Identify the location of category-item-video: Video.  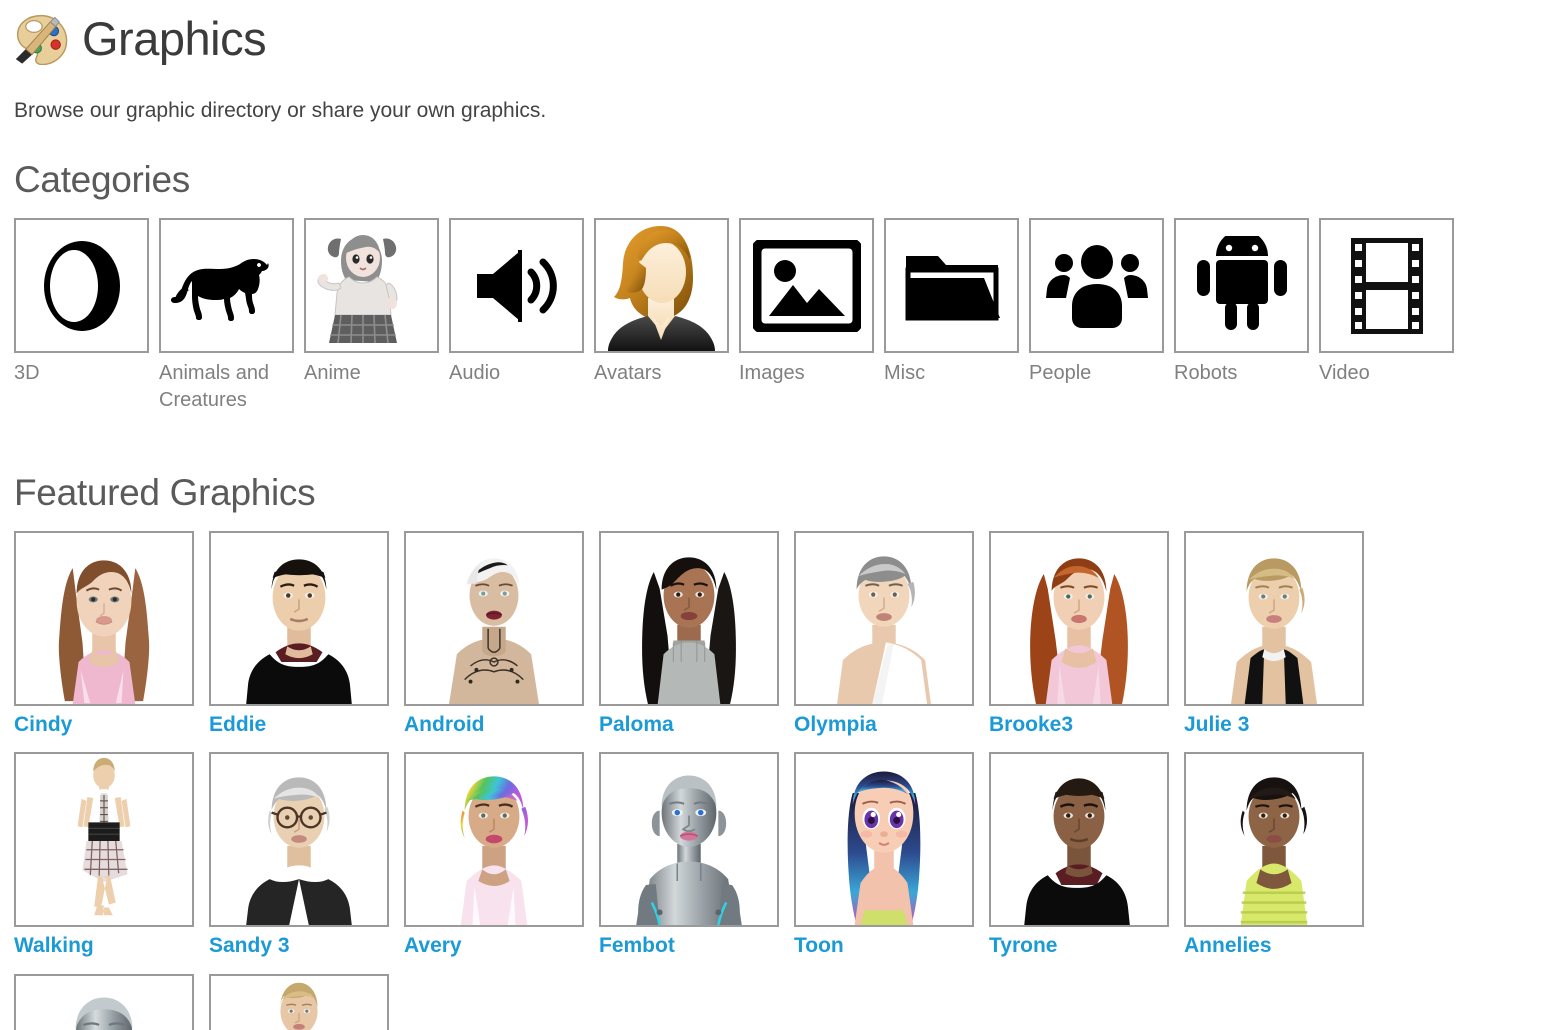
(1386, 302).